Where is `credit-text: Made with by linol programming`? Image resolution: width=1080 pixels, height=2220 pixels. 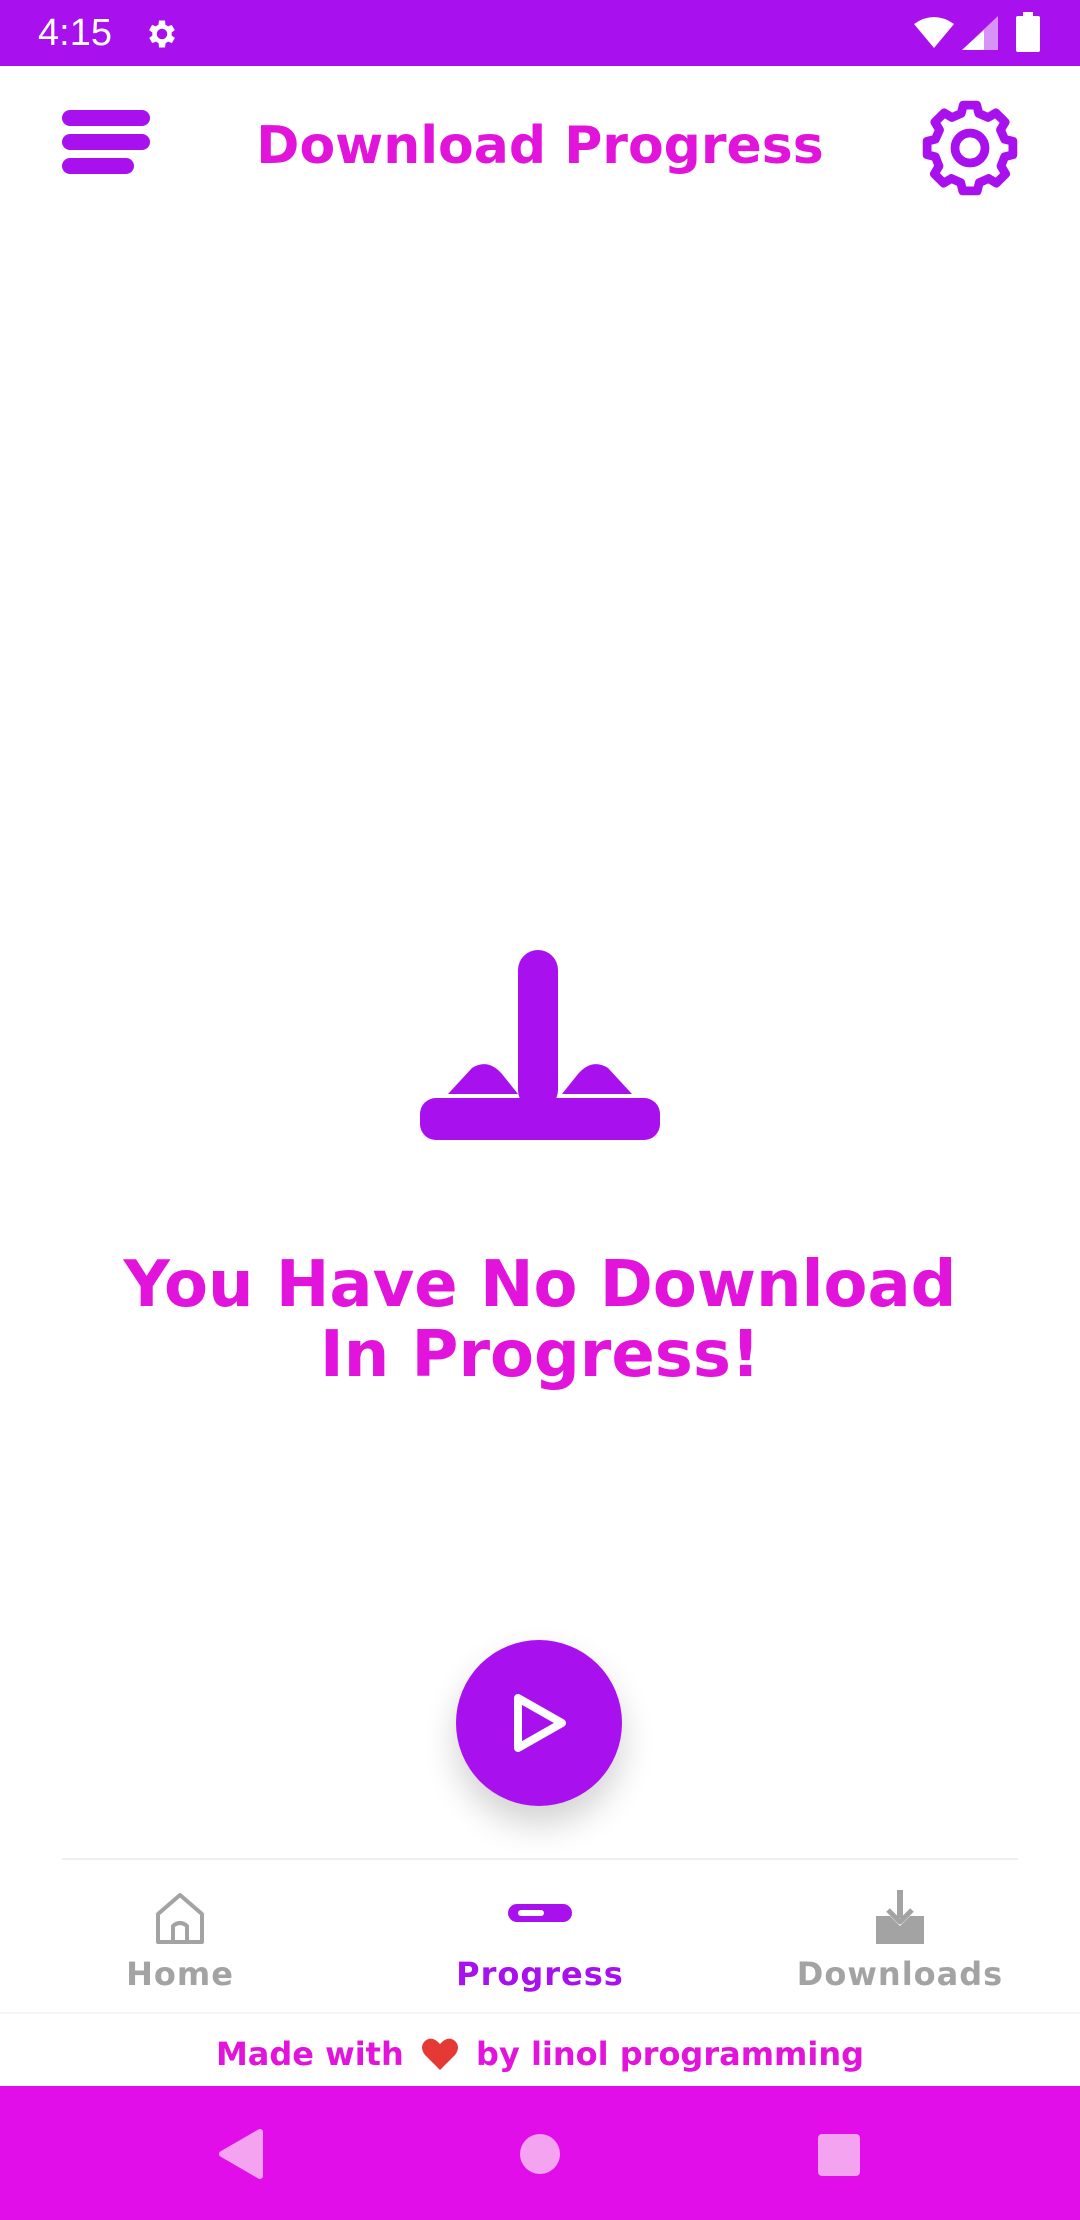 credit-text: Made with by linol programming is located at coordinates (540, 2057).